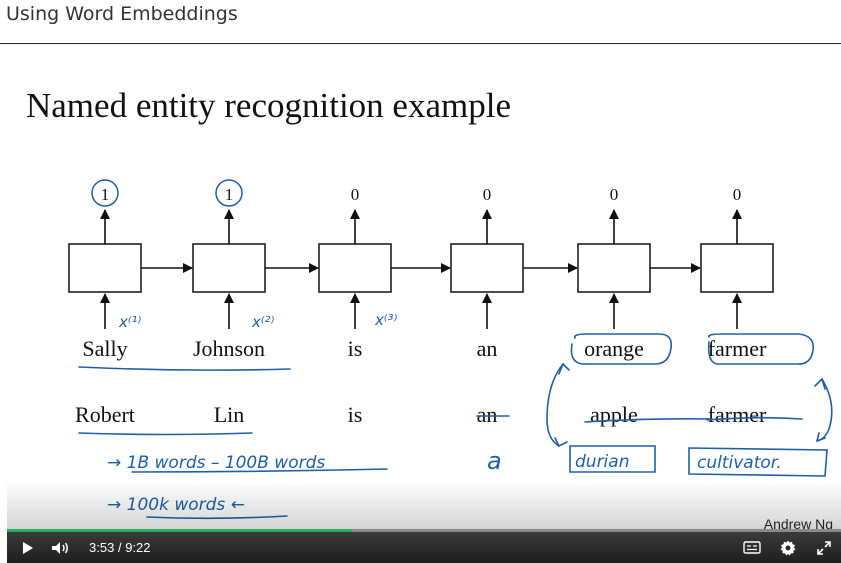  Describe the element at coordinates (602, 462) in the screenshot. I see `handwritten-durian: durian` at that location.